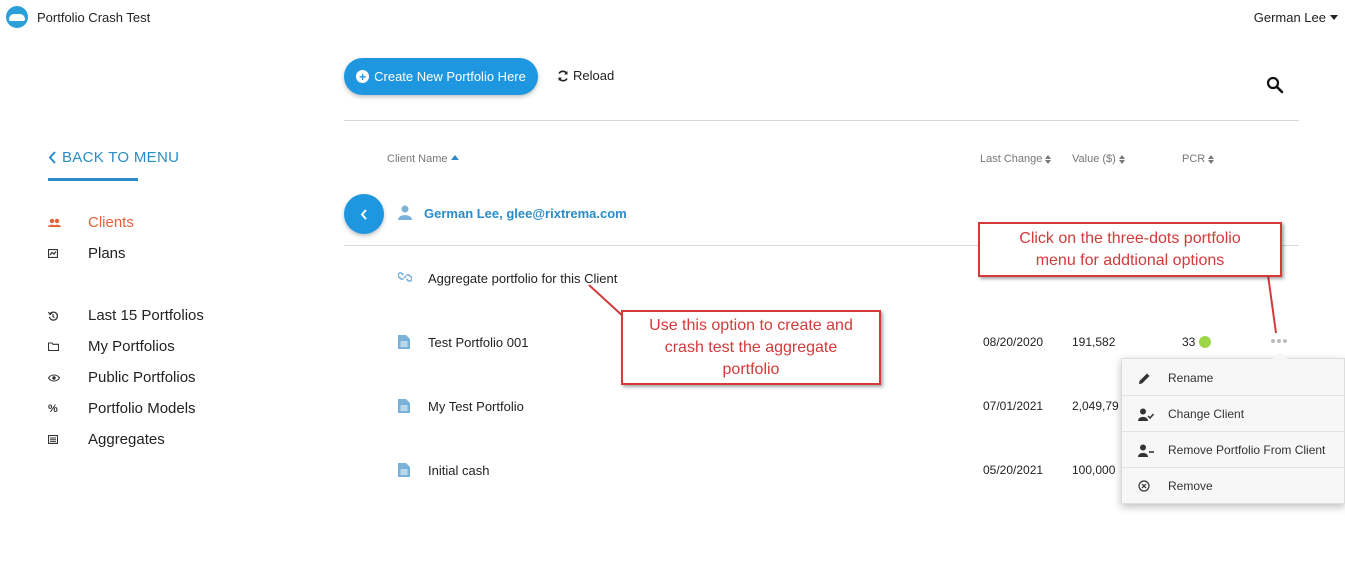 The image size is (1345, 565). I want to click on create-portfolio-label: Create New Portfolio Here, so click(450, 76).